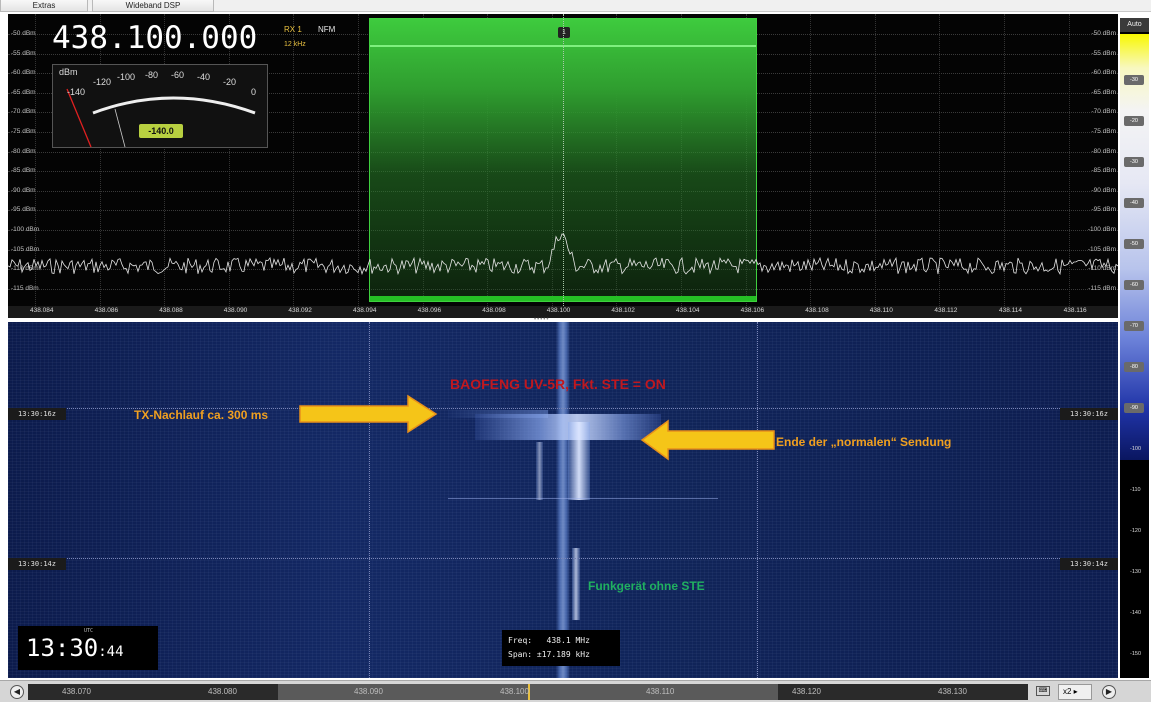 This screenshot has height=702, width=1151. What do you see at coordinates (153, 6) in the screenshot?
I see `tab-wideband-dsp: Wideband DSP` at bounding box center [153, 6].